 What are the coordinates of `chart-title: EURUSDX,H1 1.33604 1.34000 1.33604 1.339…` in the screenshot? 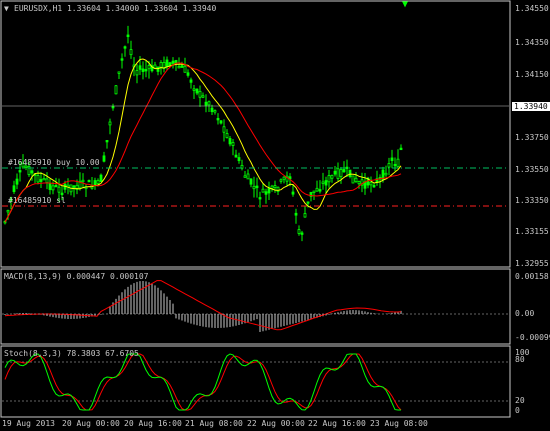 It's located at (115, 8).